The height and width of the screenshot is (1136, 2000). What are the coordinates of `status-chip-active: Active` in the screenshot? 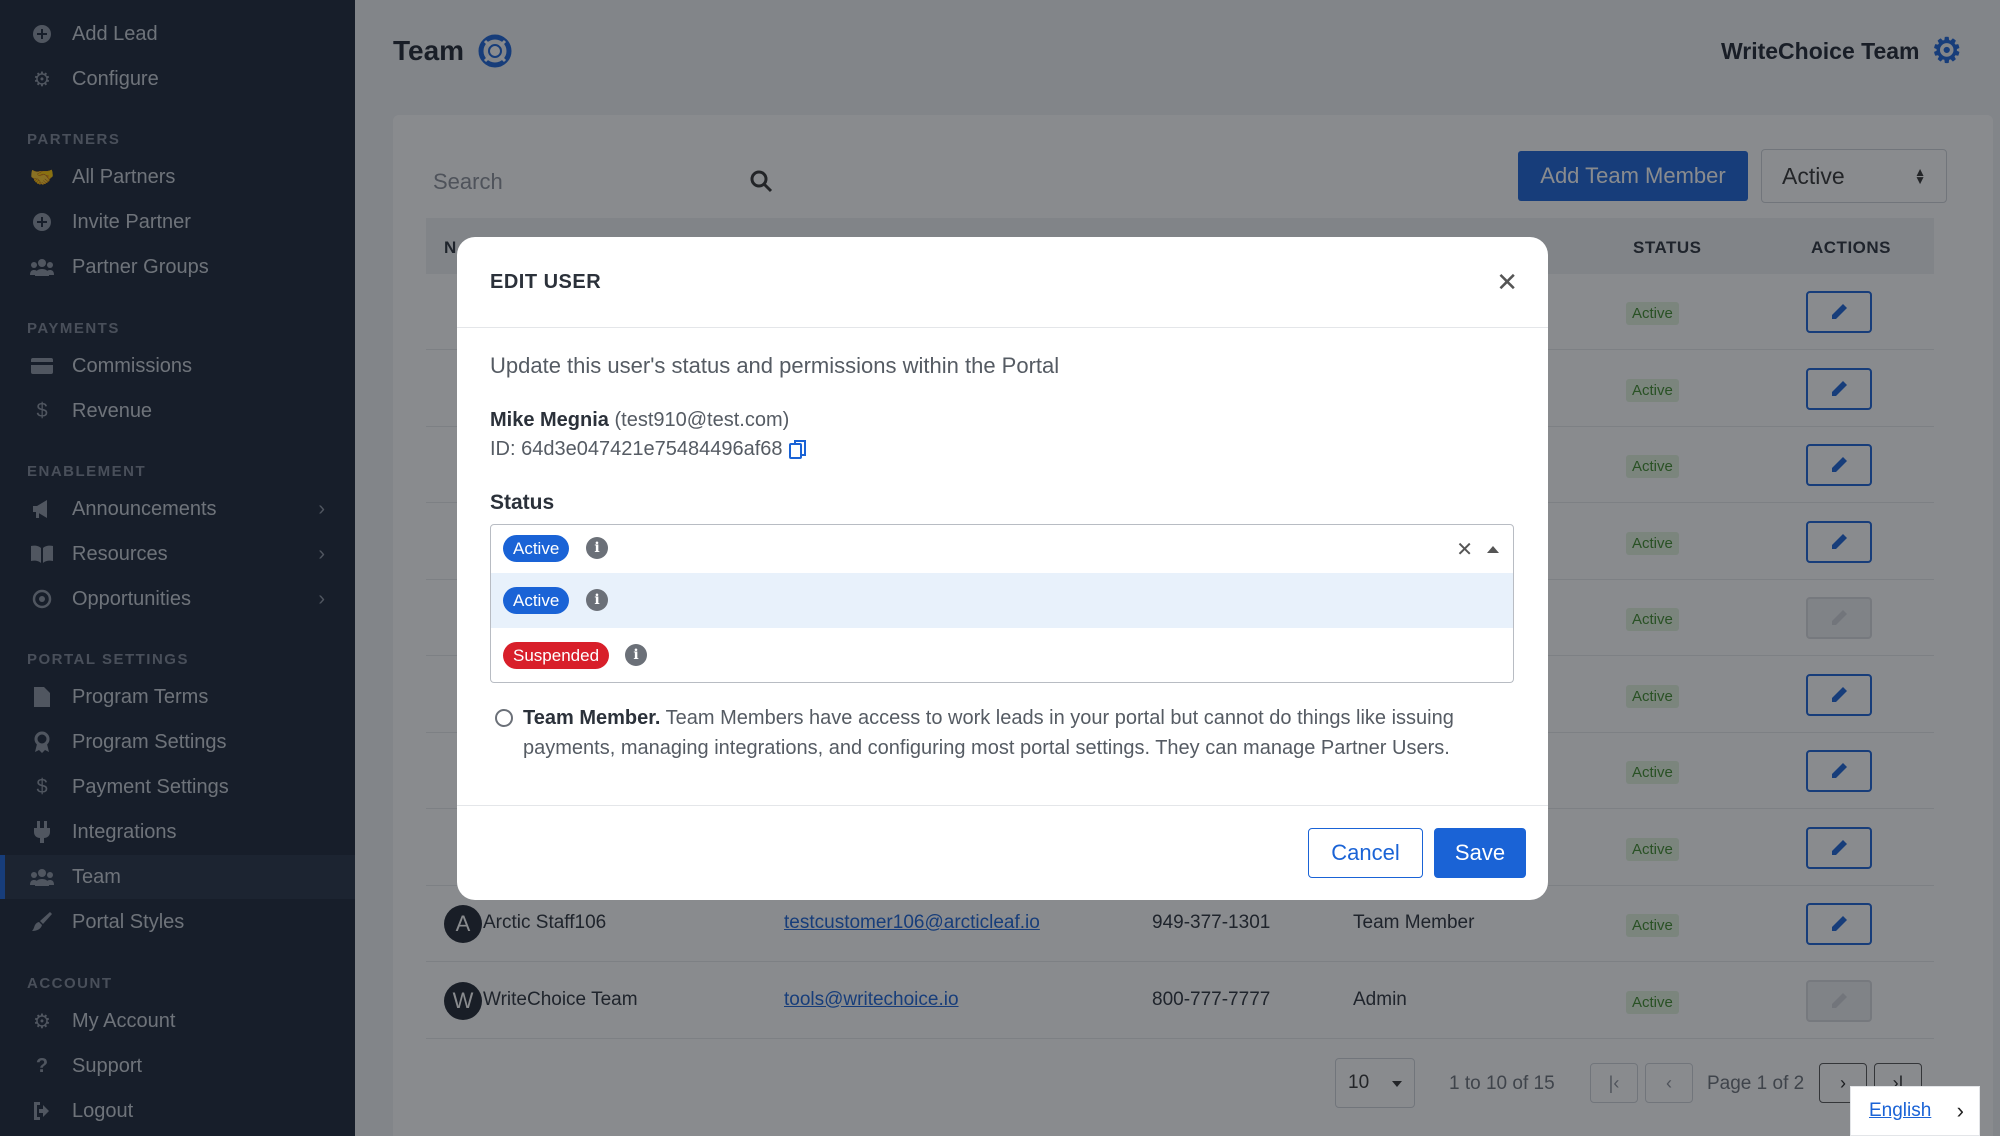 It's located at (536, 600).